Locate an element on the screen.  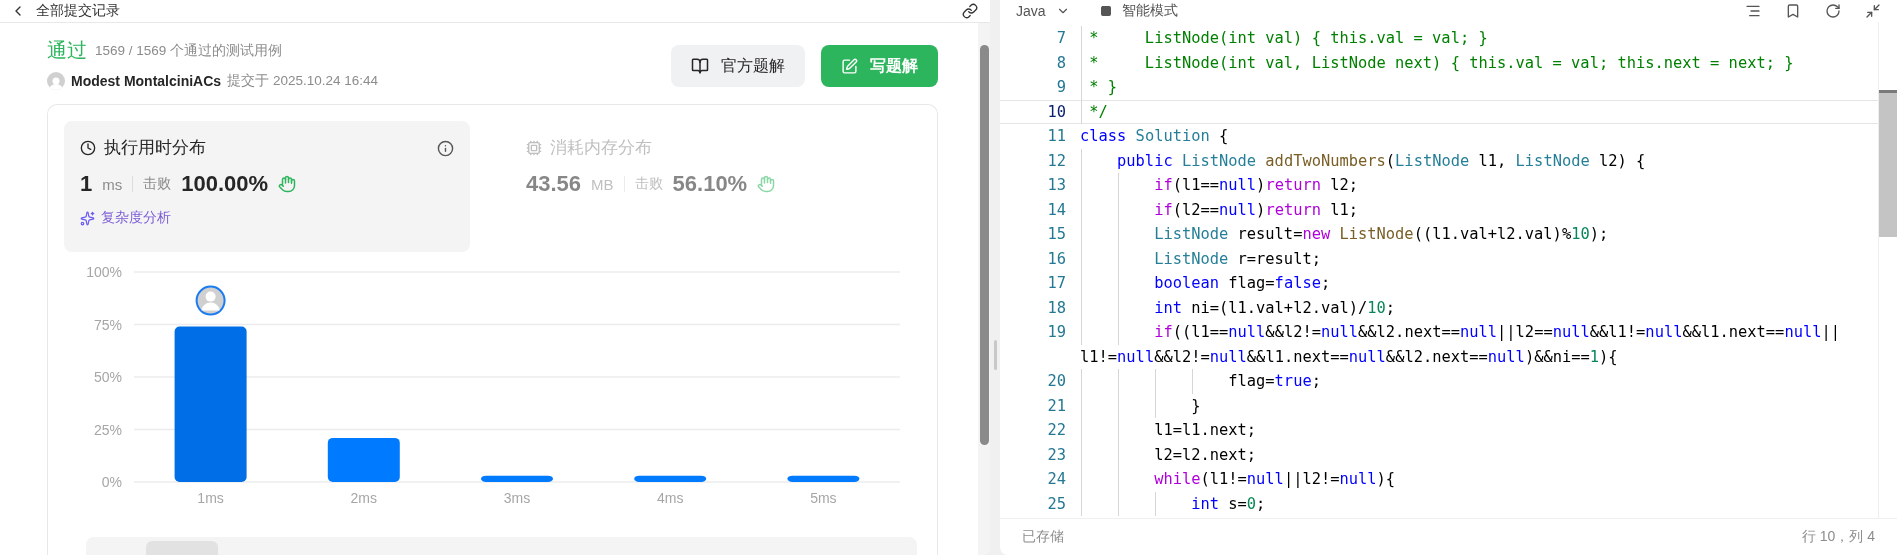
line-number: 13 is located at coordinates (1056, 185).